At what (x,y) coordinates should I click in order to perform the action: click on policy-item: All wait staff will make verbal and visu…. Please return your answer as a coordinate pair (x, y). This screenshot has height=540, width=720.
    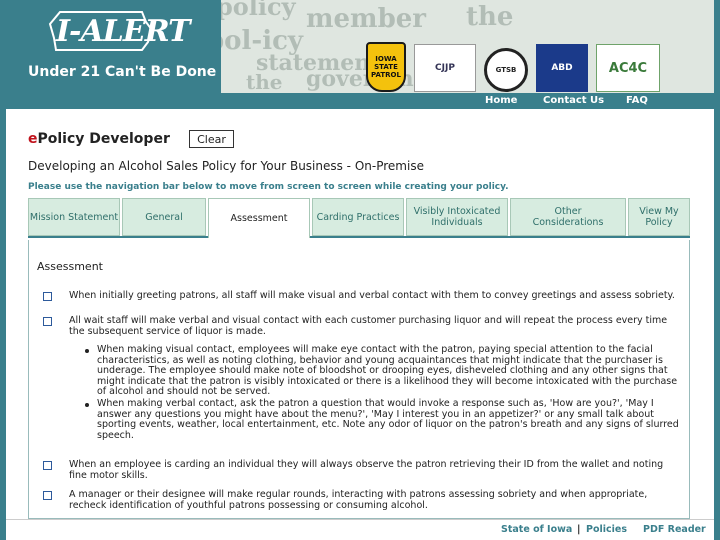
    Looking at the image, I should click on (363, 326).